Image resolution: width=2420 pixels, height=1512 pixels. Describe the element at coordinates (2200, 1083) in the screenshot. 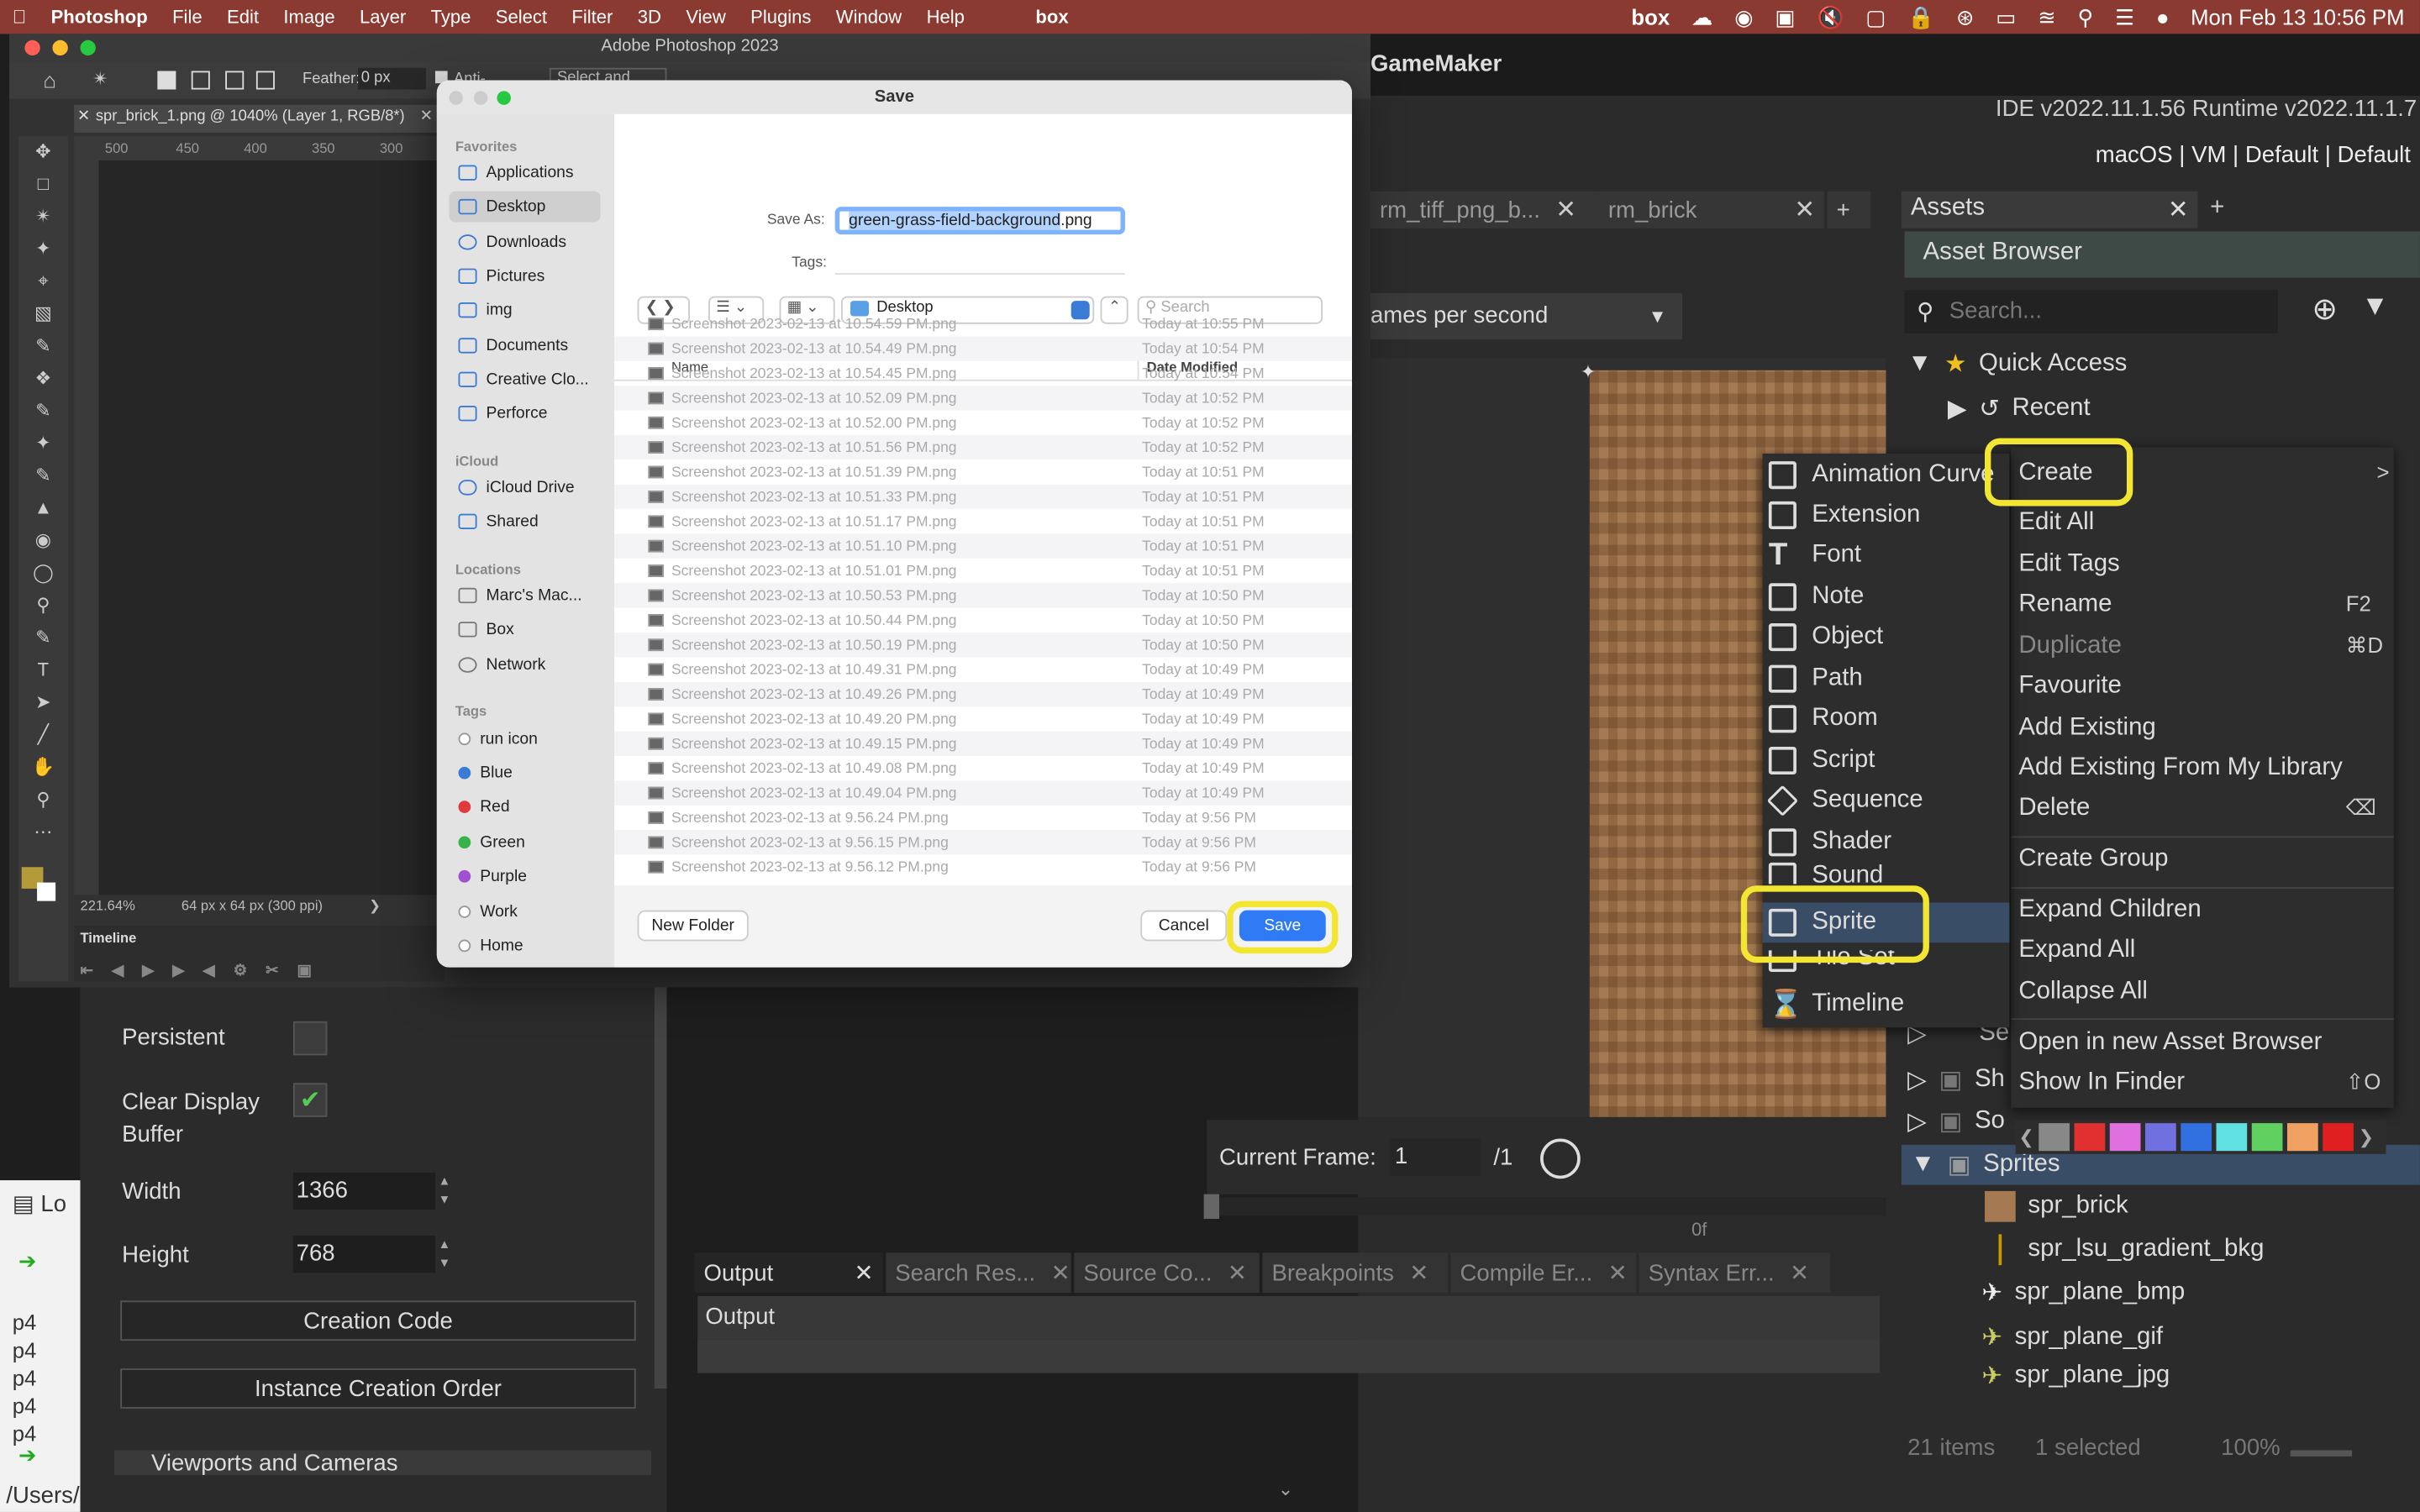

I see `menu-item-show-in-finder: Show In Finder ⇧O` at that location.